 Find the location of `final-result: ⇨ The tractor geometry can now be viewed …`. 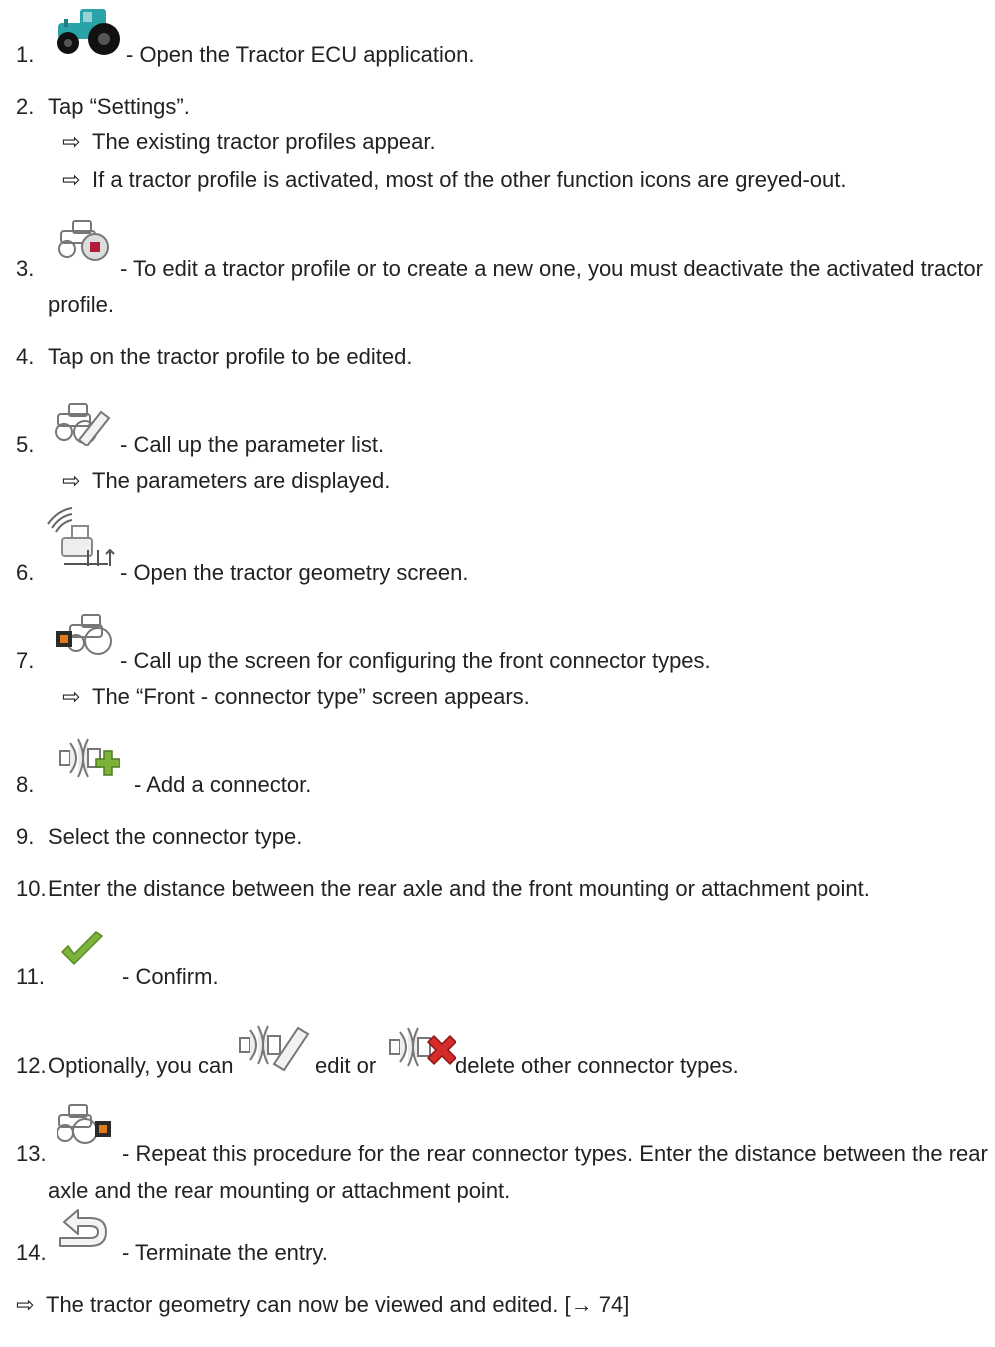

final-result: ⇨ The tractor geometry can now be viewed … is located at coordinates (323, 1304).